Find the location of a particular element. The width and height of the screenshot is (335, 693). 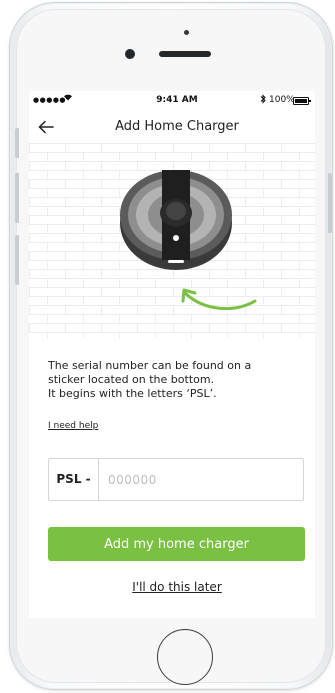

page-title: Add Home Charger is located at coordinates (177, 126).